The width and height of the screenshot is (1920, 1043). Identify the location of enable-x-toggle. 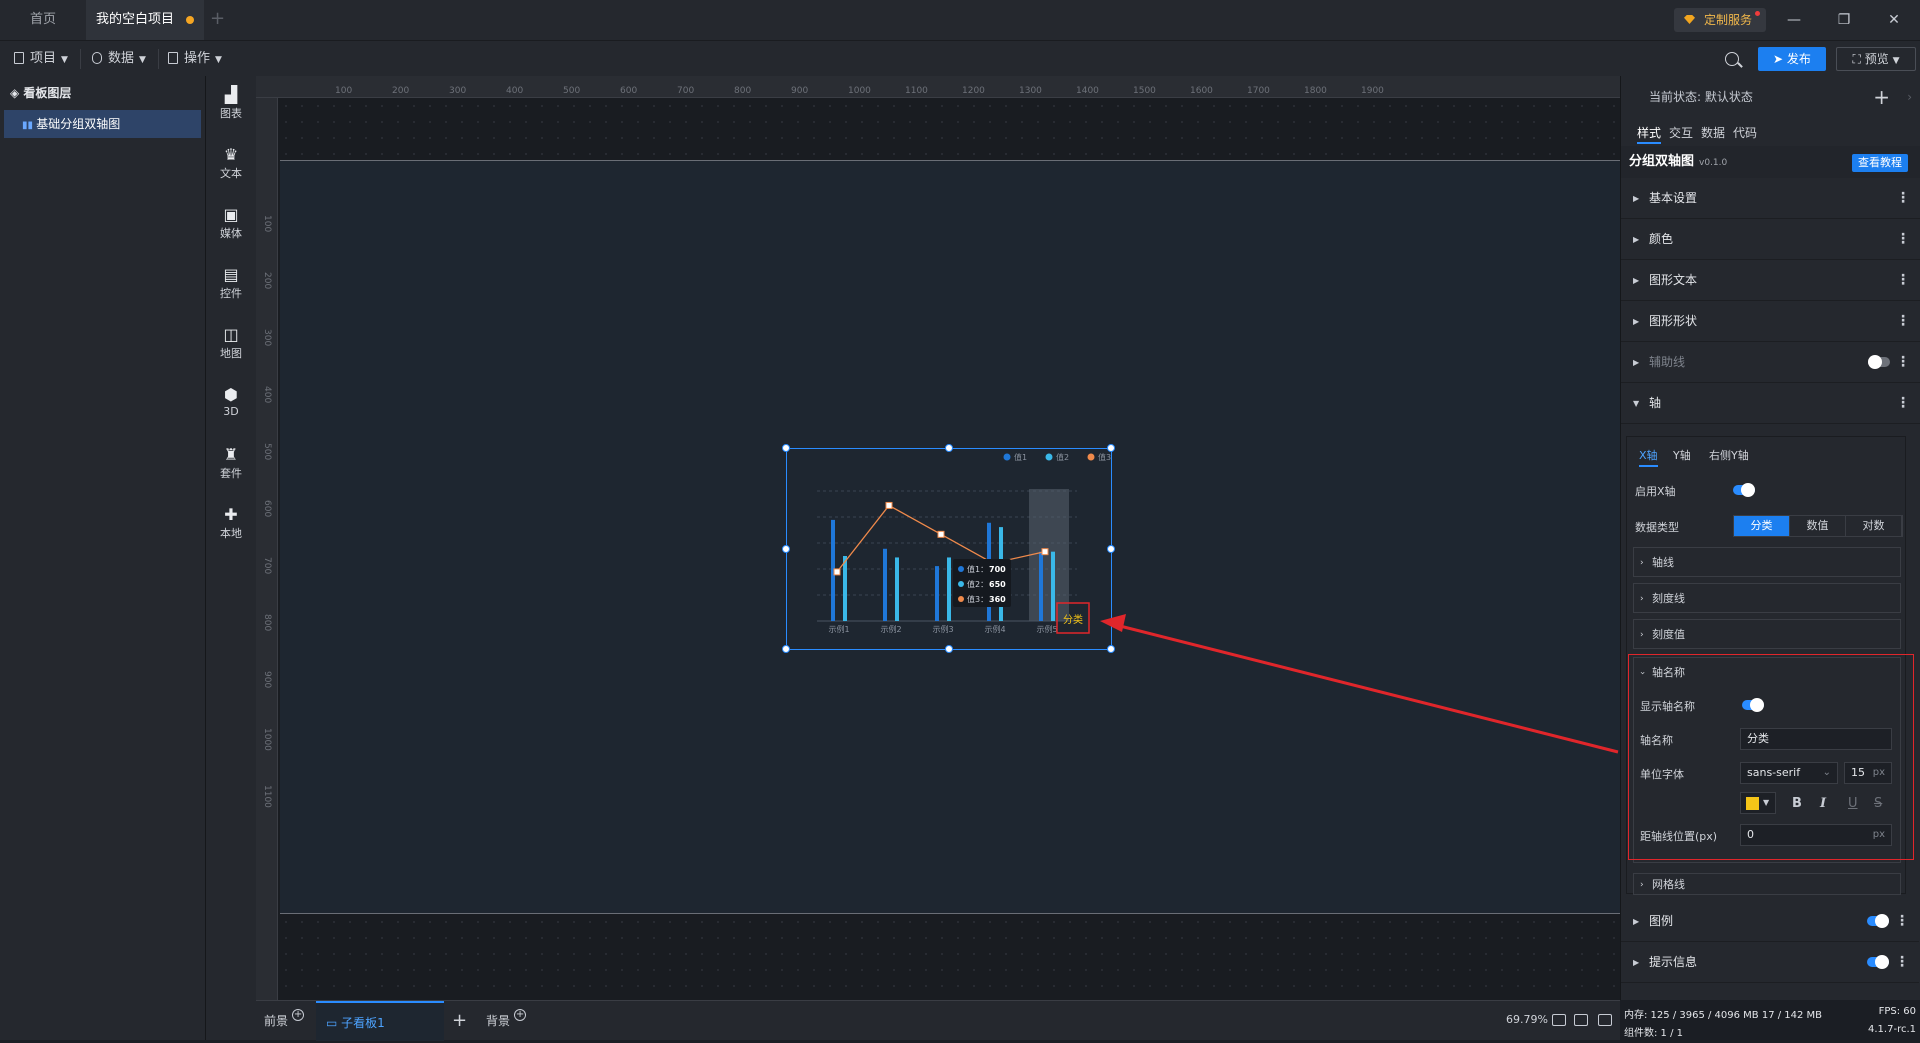
(1744, 490).